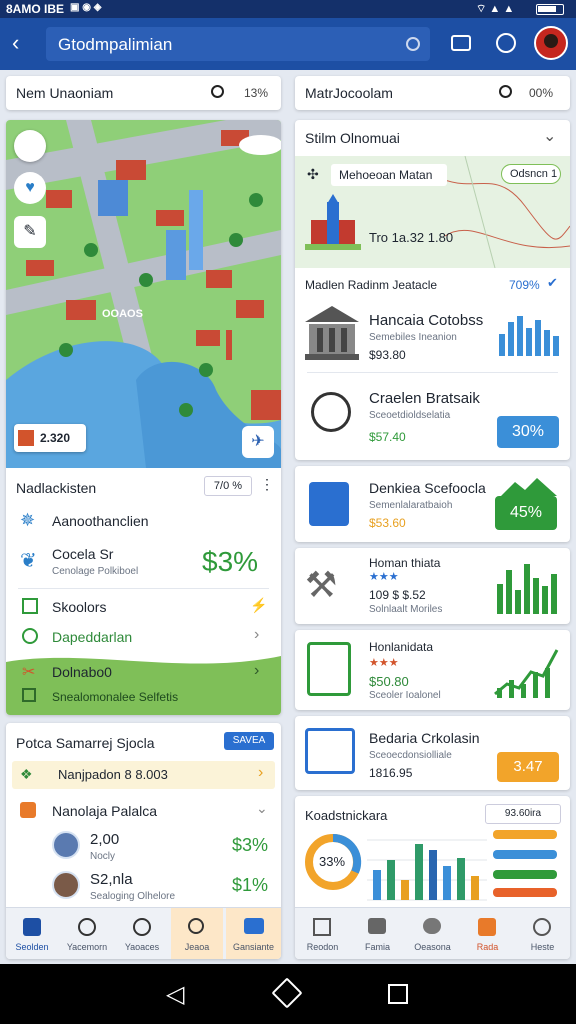 The height and width of the screenshot is (1024, 576). Describe the element at coordinates (143, 563) in the screenshot. I see `list-item: ❦ Cocela Sr Cenolage Polkiboel $3%` at that location.